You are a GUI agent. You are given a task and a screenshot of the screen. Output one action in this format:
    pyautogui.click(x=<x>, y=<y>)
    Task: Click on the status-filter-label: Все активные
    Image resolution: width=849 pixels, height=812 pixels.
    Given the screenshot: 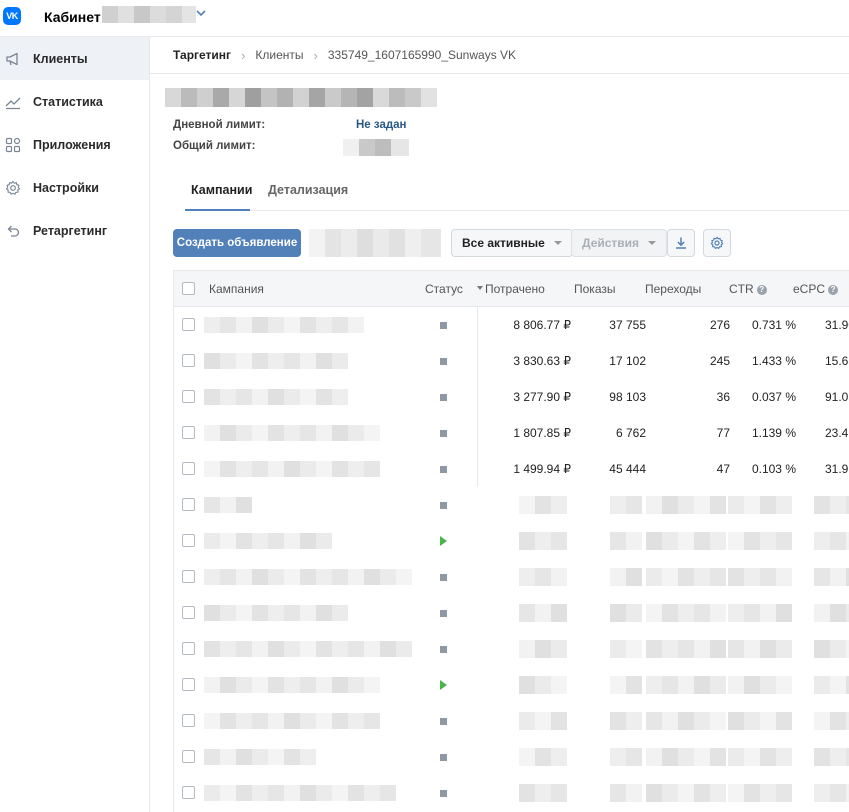 What is the action you would take?
    pyautogui.click(x=503, y=243)
    